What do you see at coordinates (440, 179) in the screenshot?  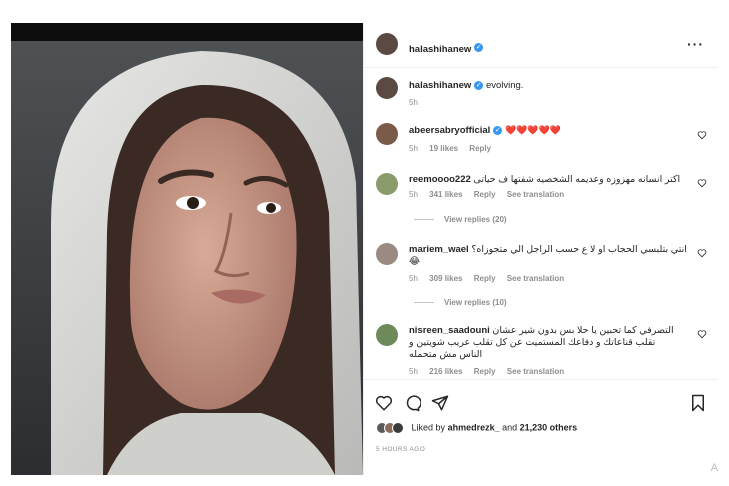 I see `comment-username: reemoooo222` at bounding box center [440, 179].